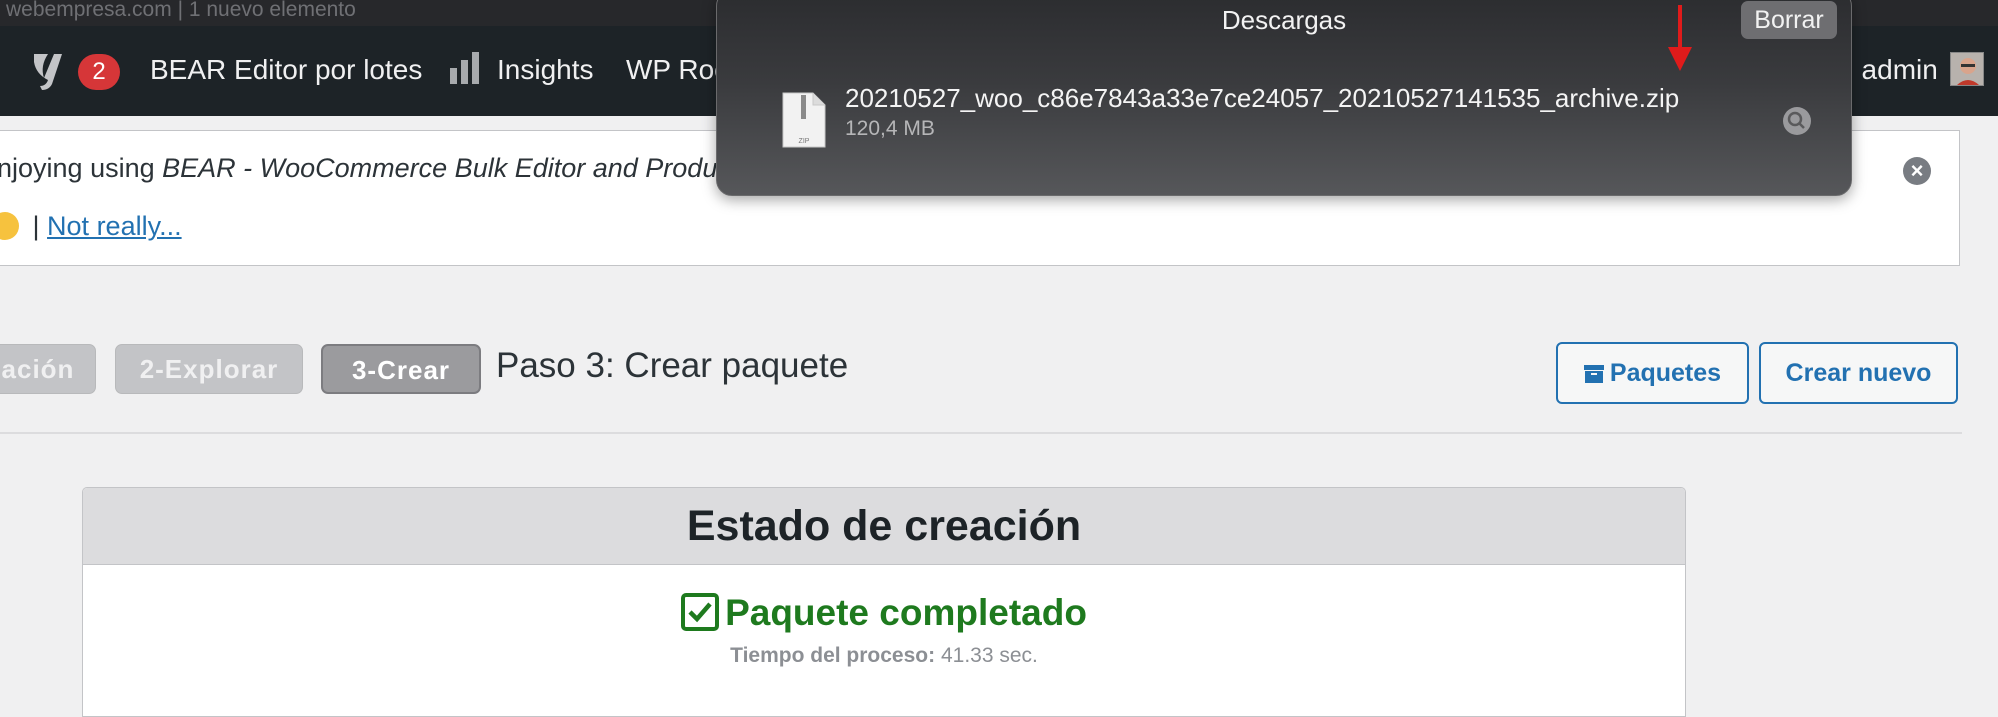 This screenshot has width=1998, height=717. I want to click on annotation-arrow-icon, so click(1680, 38).